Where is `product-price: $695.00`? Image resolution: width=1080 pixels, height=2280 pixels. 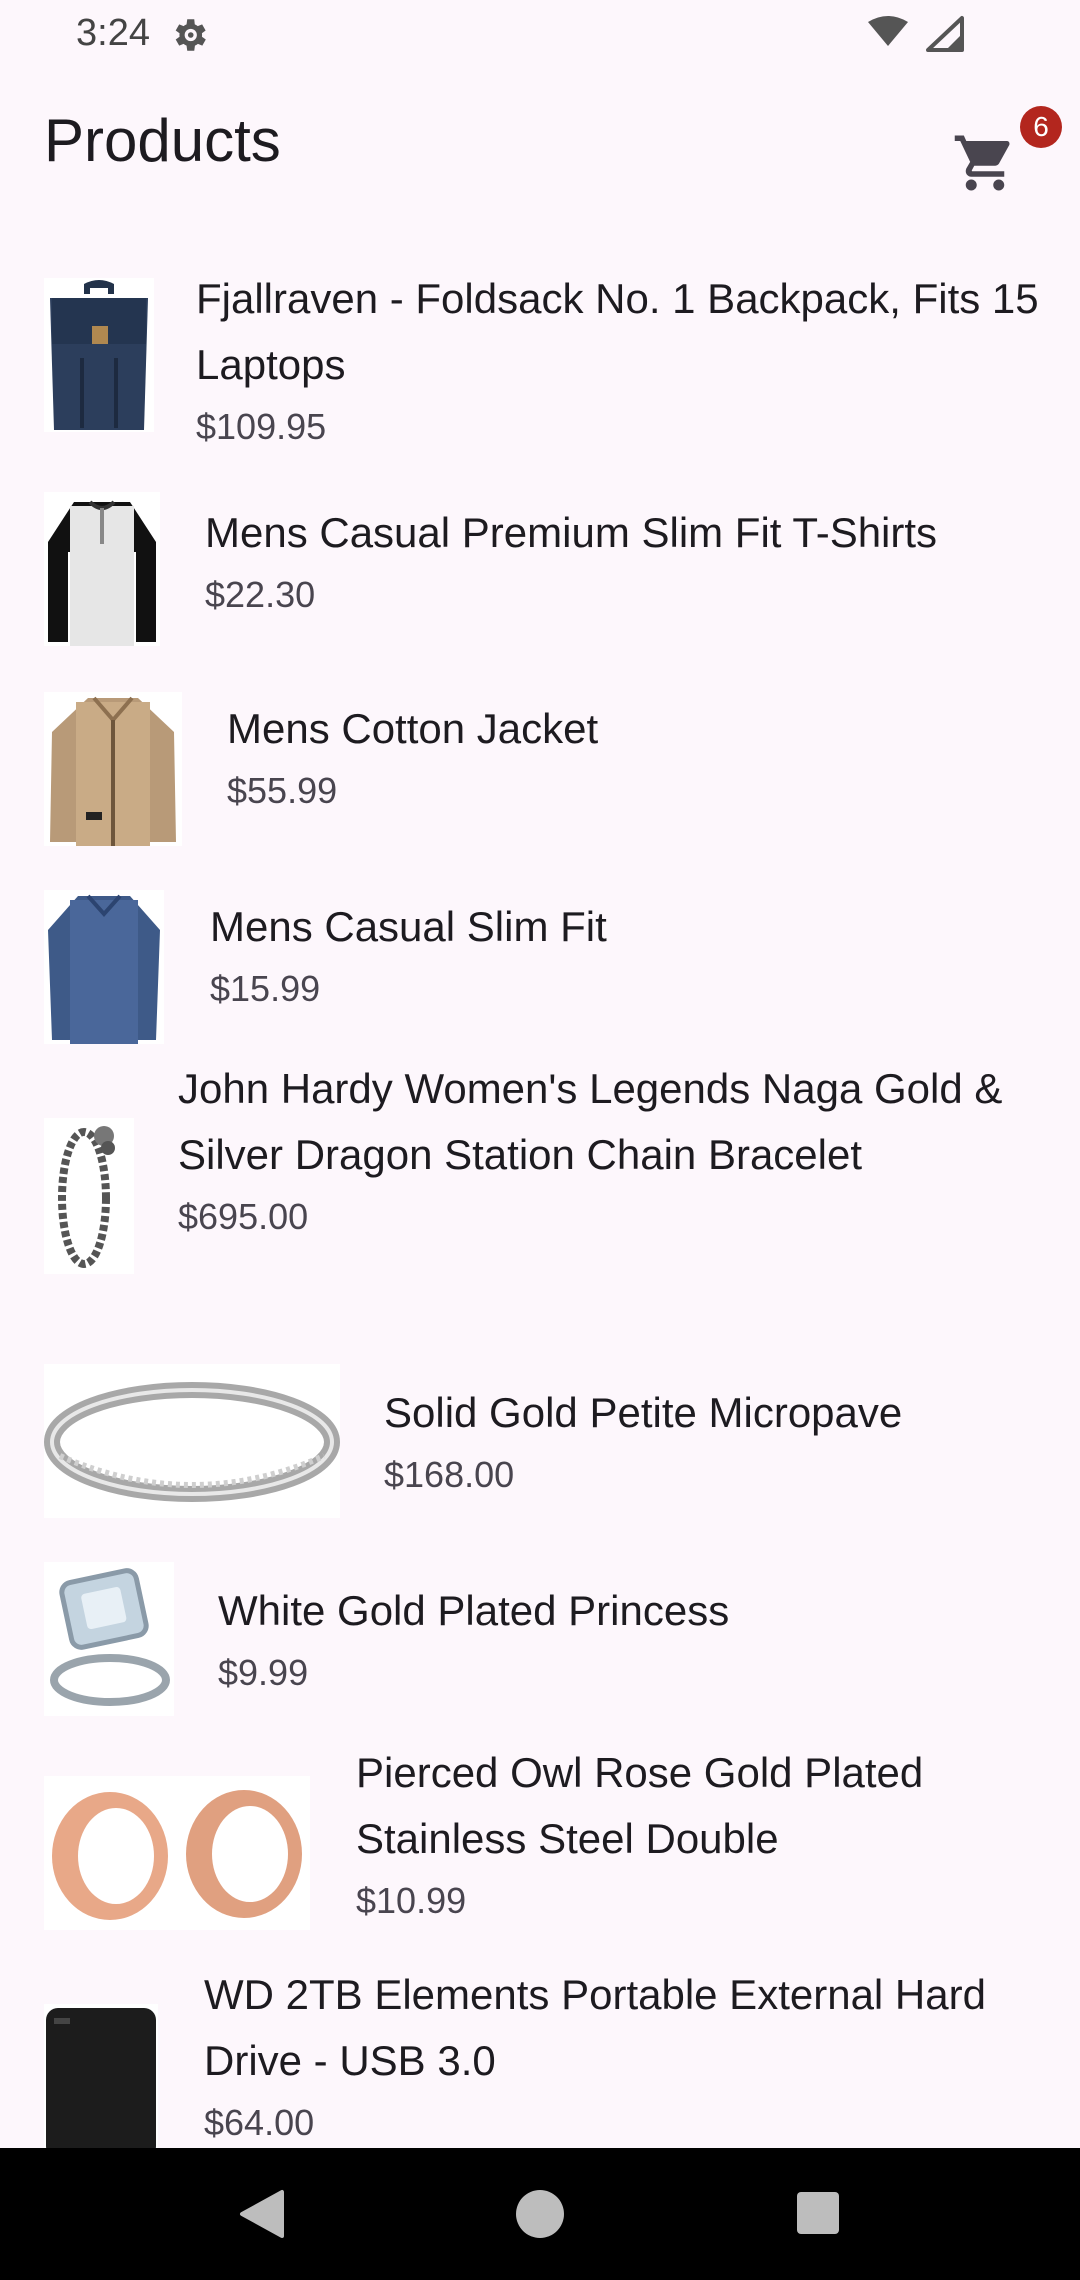 product-price: $695.00 is located at coordinates (243, 1216).